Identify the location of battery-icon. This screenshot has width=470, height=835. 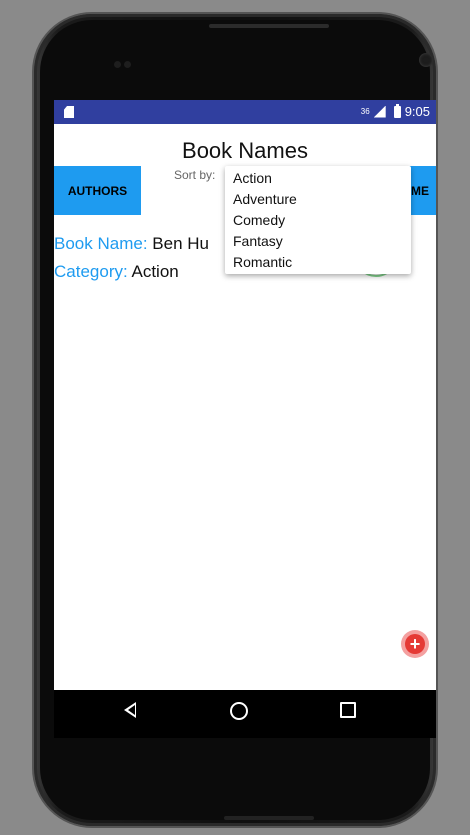
(397, 110).